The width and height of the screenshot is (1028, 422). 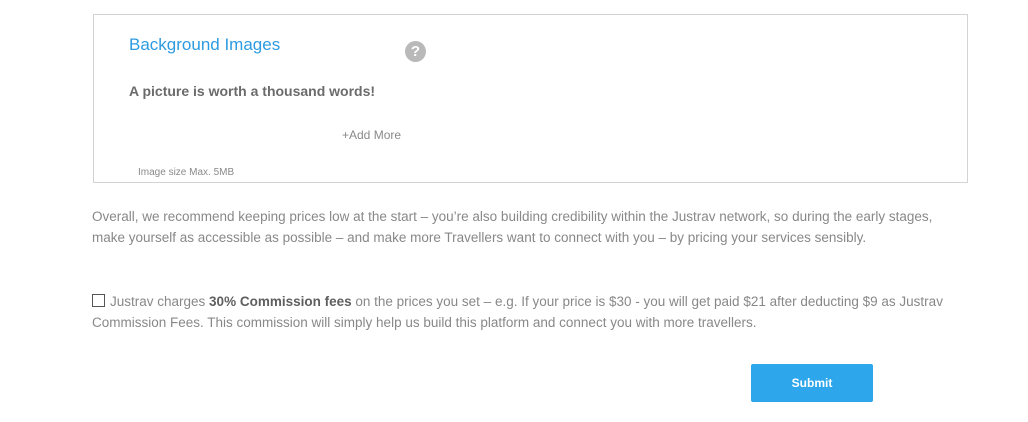 I want to click on add-more-link: +Add More, so click(x=371, y=135).